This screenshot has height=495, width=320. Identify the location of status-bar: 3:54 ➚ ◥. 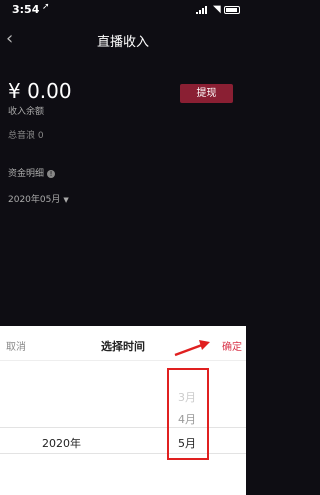
(123, 10).